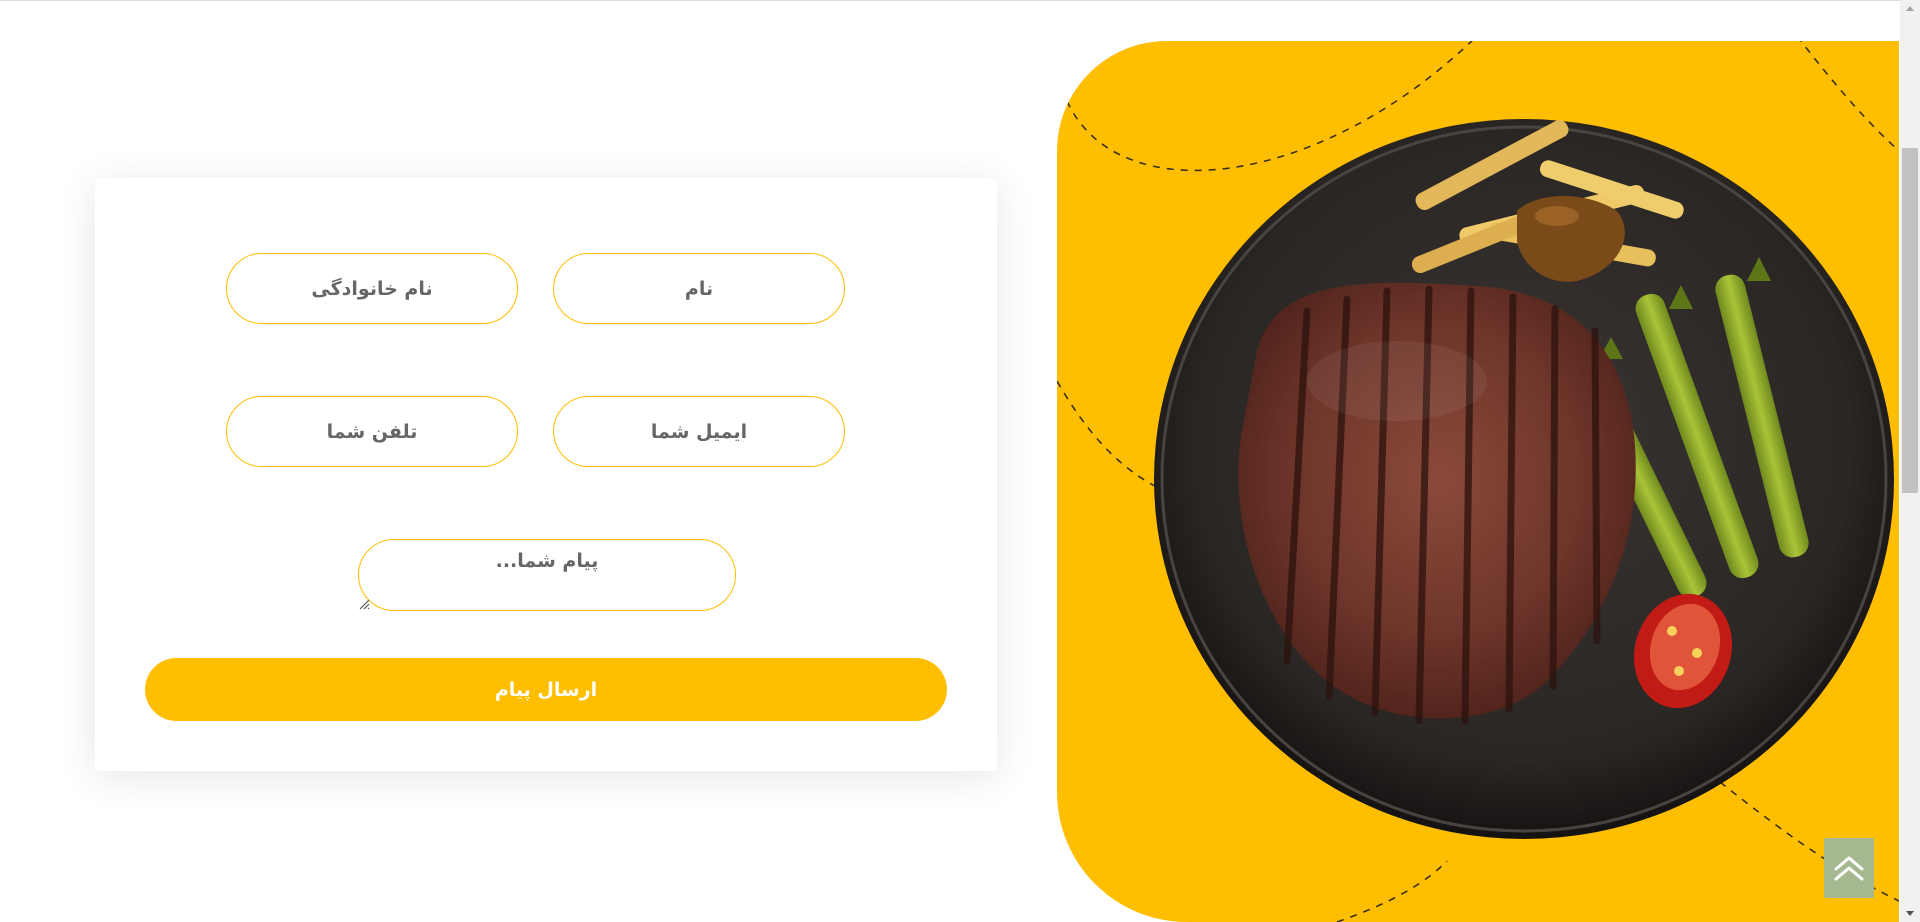  Describe the element at coordinates (1910, 913) in the screenshot. I see `scroll-down-arrow-icon` at that location.